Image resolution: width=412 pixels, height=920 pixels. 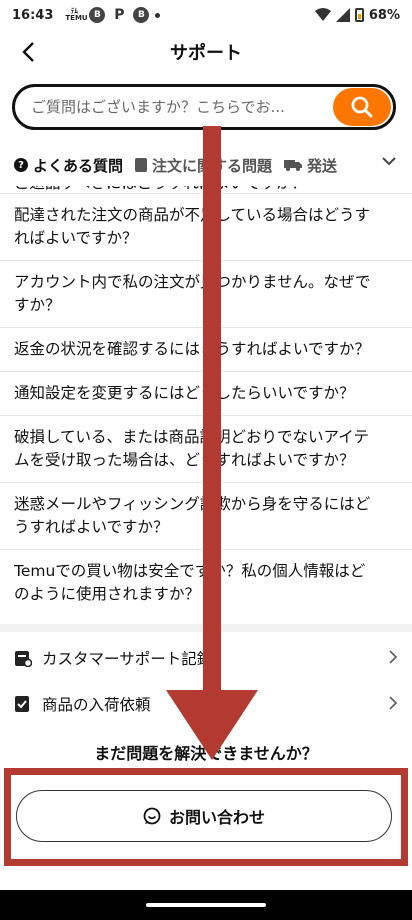 What do you see at coordinates (206, 817) in the screenshot?
I see `annotation-highlight-box` at bounding box center [206, 817].